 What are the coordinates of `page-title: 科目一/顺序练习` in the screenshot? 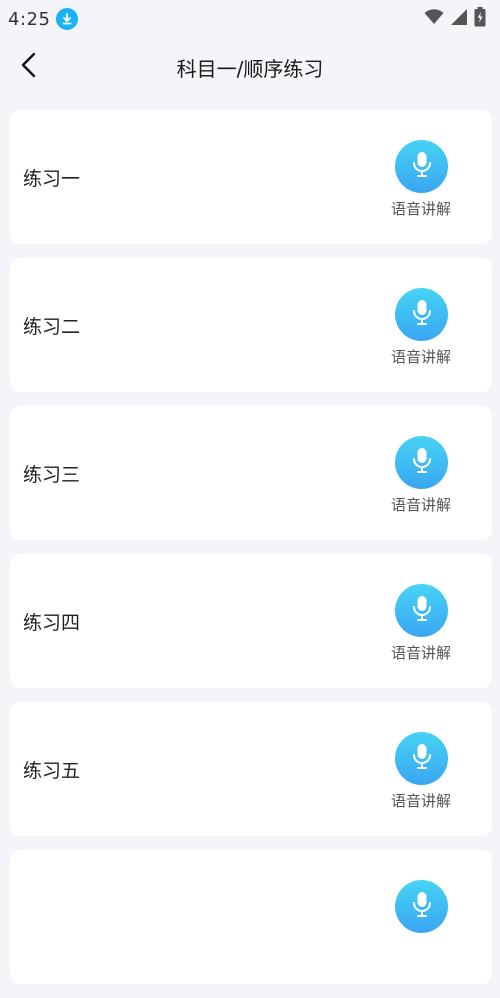 It's located at (250, 68).